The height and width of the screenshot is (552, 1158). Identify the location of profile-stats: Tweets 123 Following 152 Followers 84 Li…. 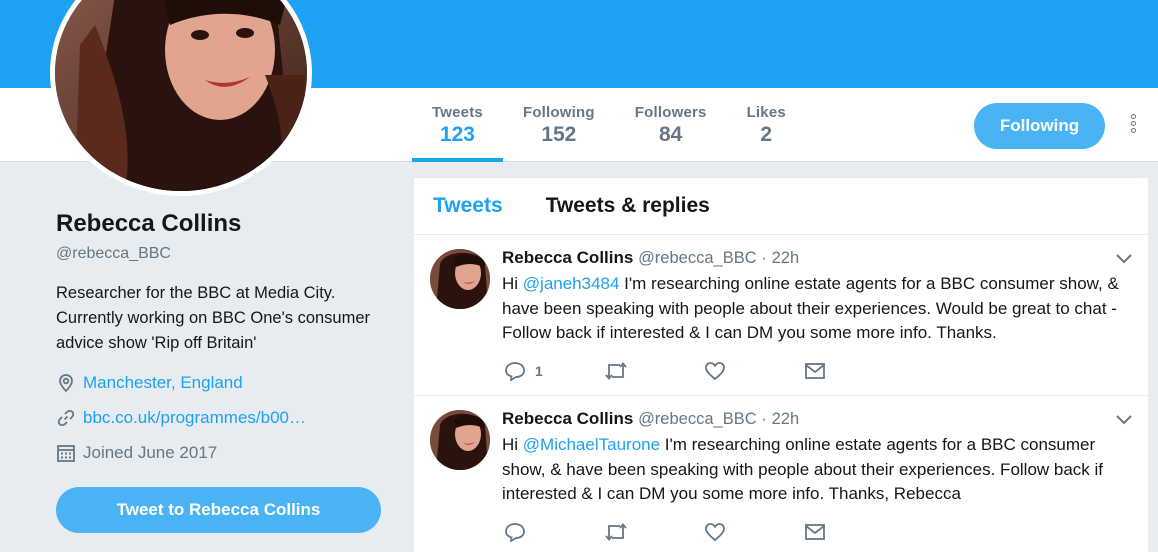
(609, 125).